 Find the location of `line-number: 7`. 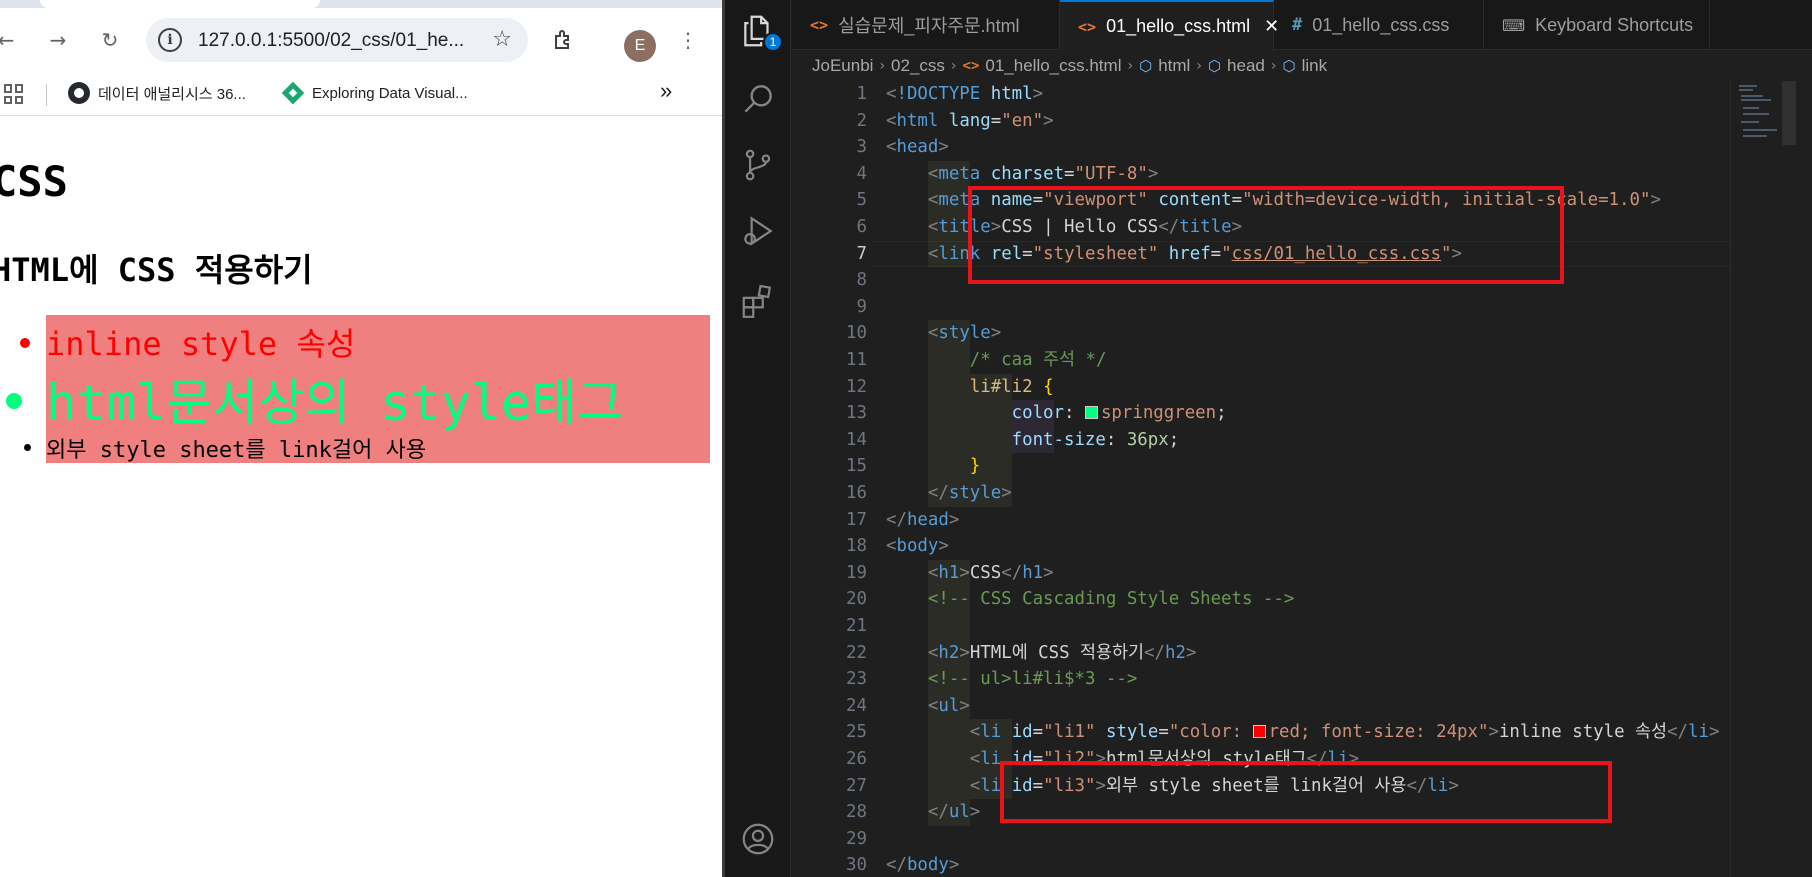

line-number: 7 is located at coordinates (861, 253).